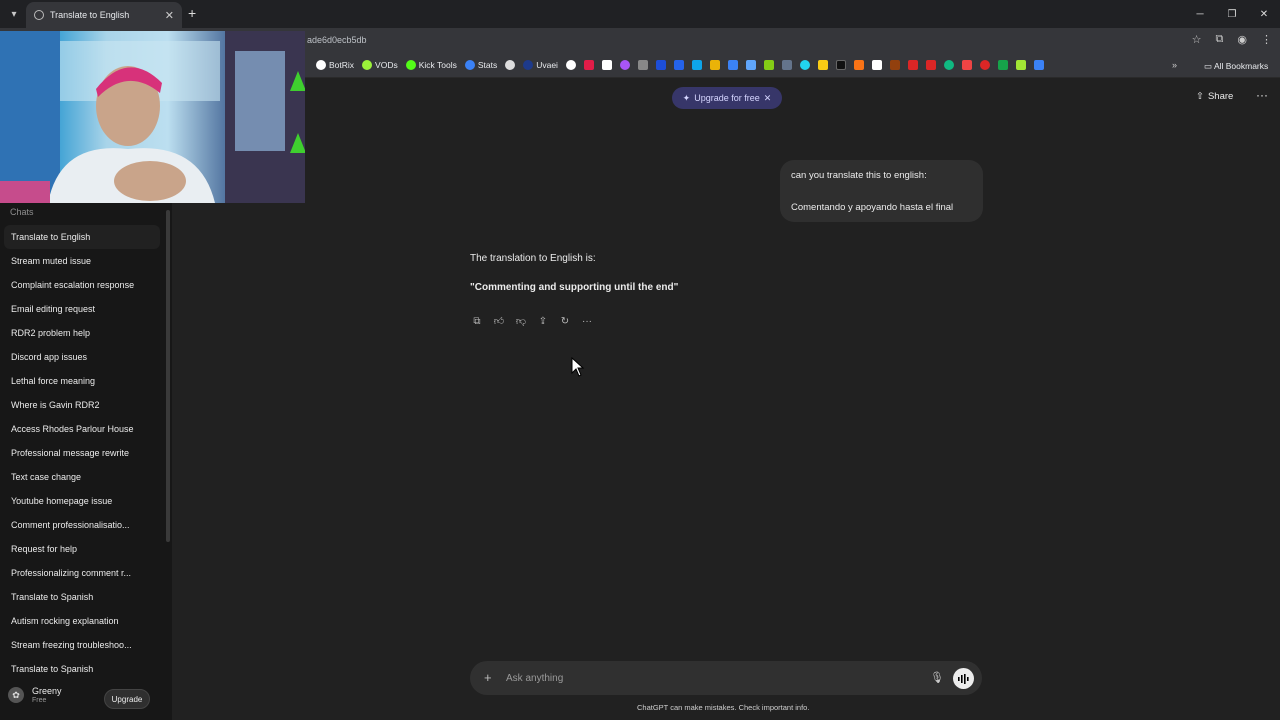  What do you see at coordinates (477, 321) in the screenshot?
I see `copy-icon: ⧉` at bounding box center [477, 321].